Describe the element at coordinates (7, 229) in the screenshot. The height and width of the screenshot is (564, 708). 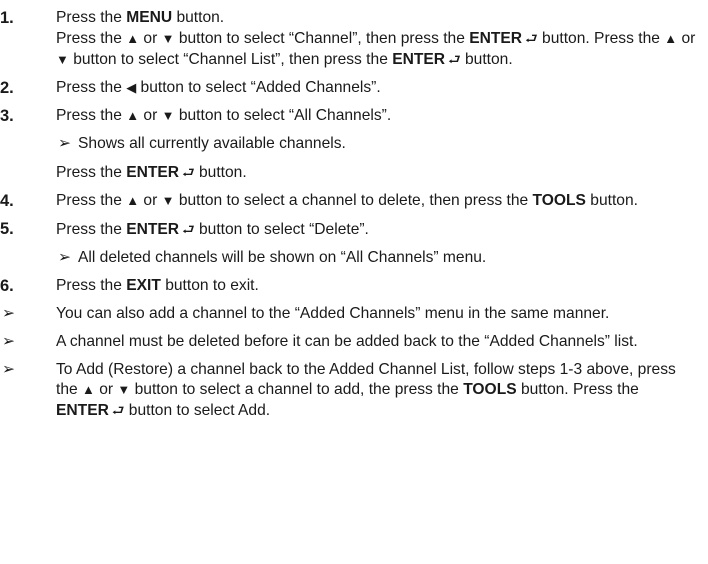
I see `step-number: 5.` at that location.